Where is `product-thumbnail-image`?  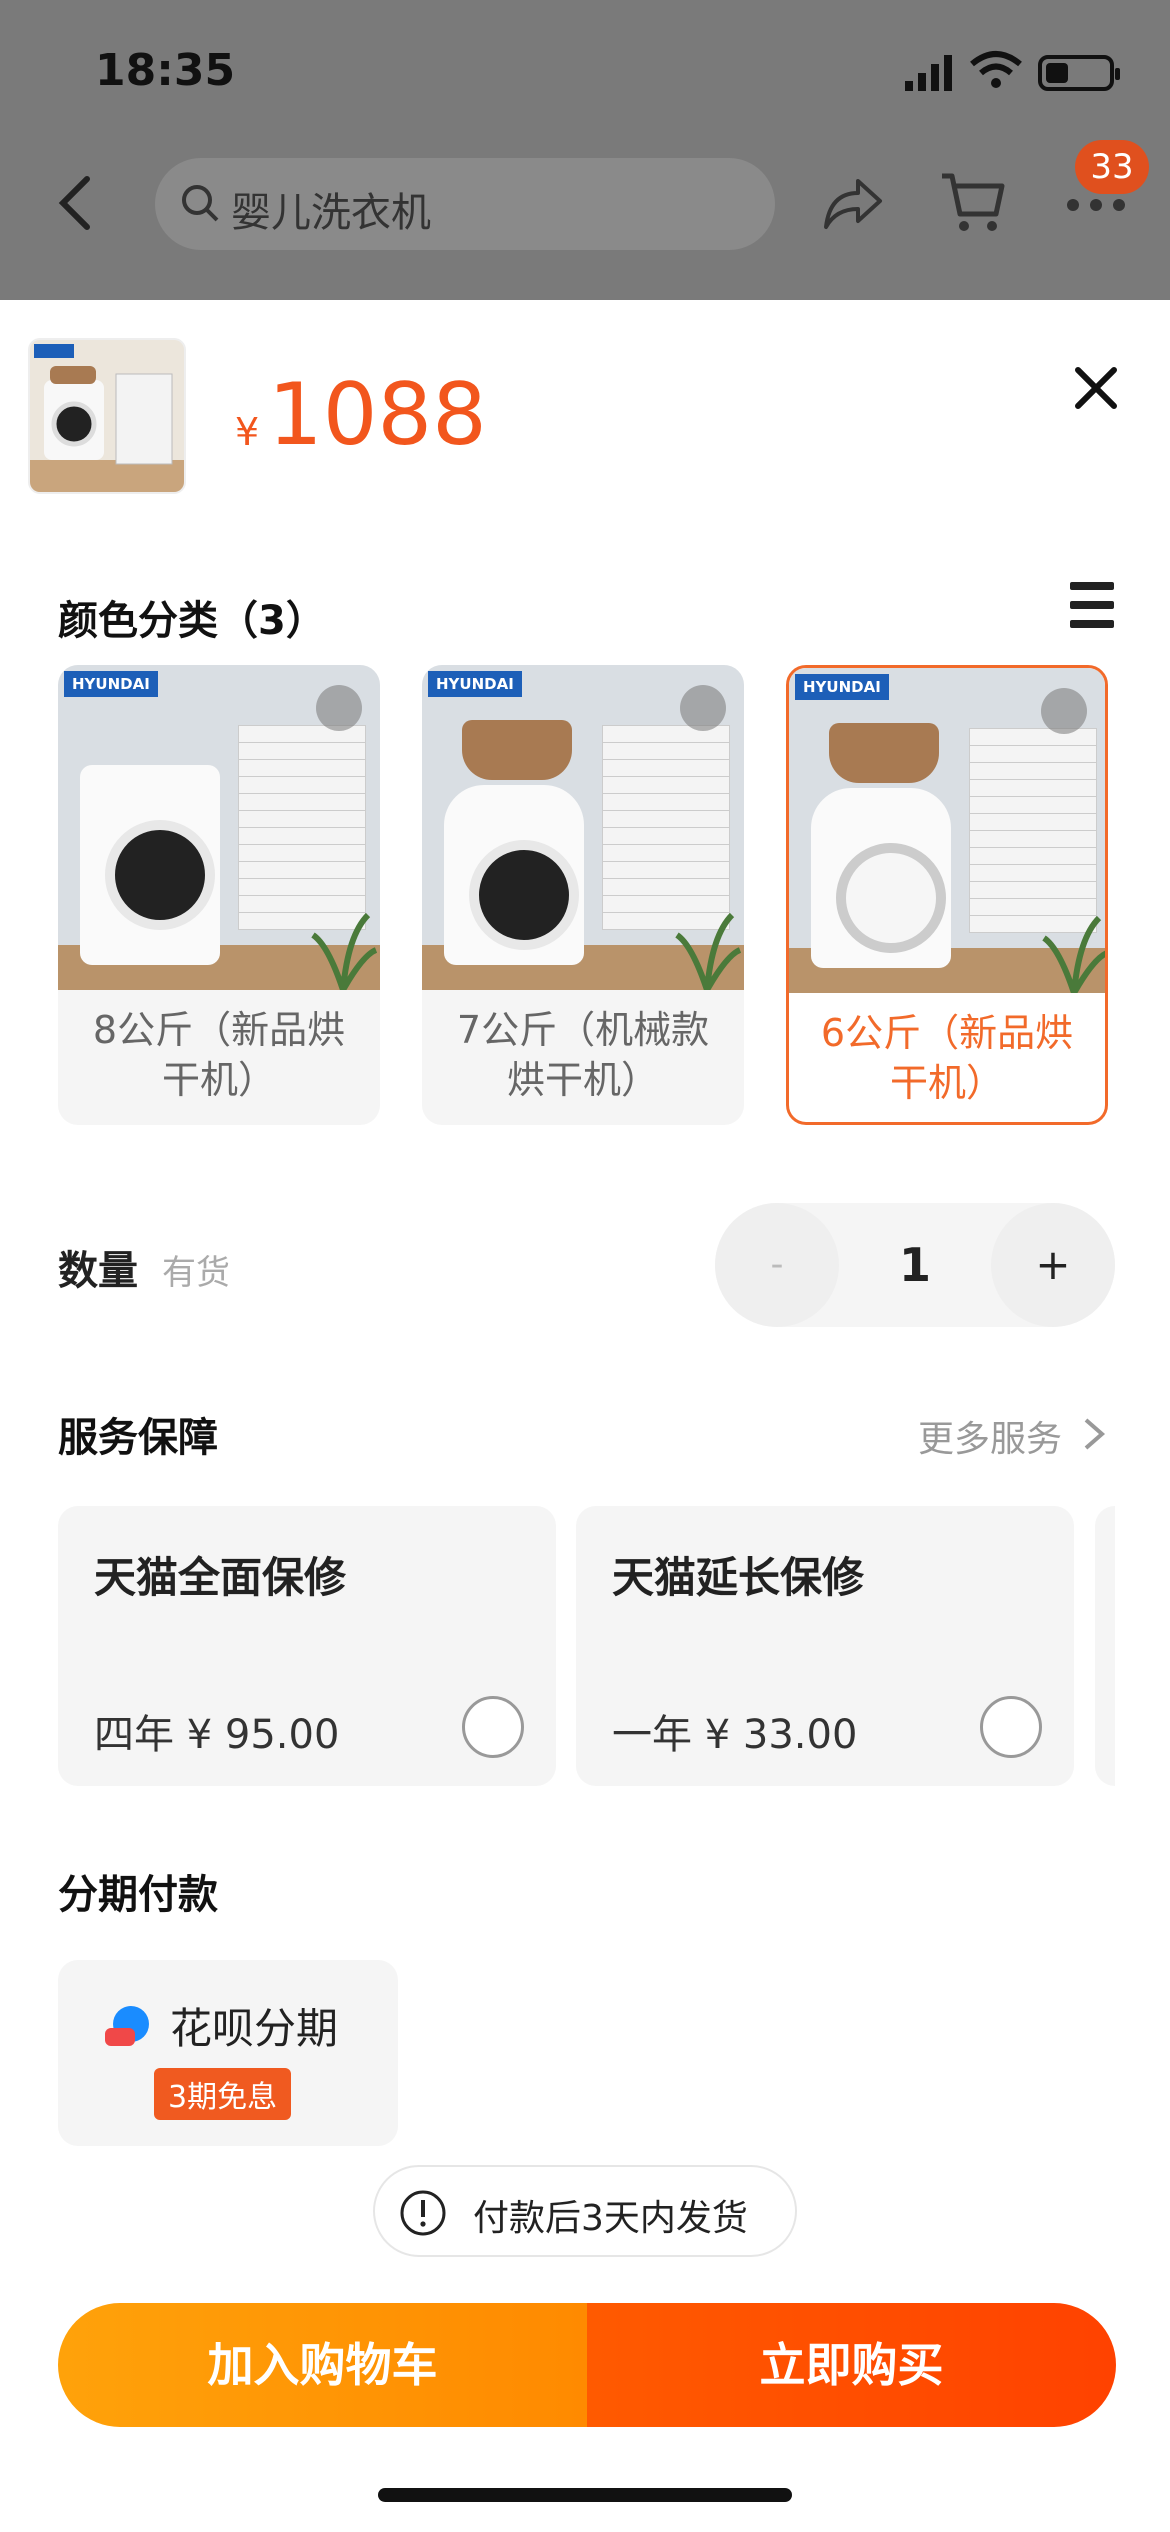
product-thumbnail-image is located at coordinates (107, 416).